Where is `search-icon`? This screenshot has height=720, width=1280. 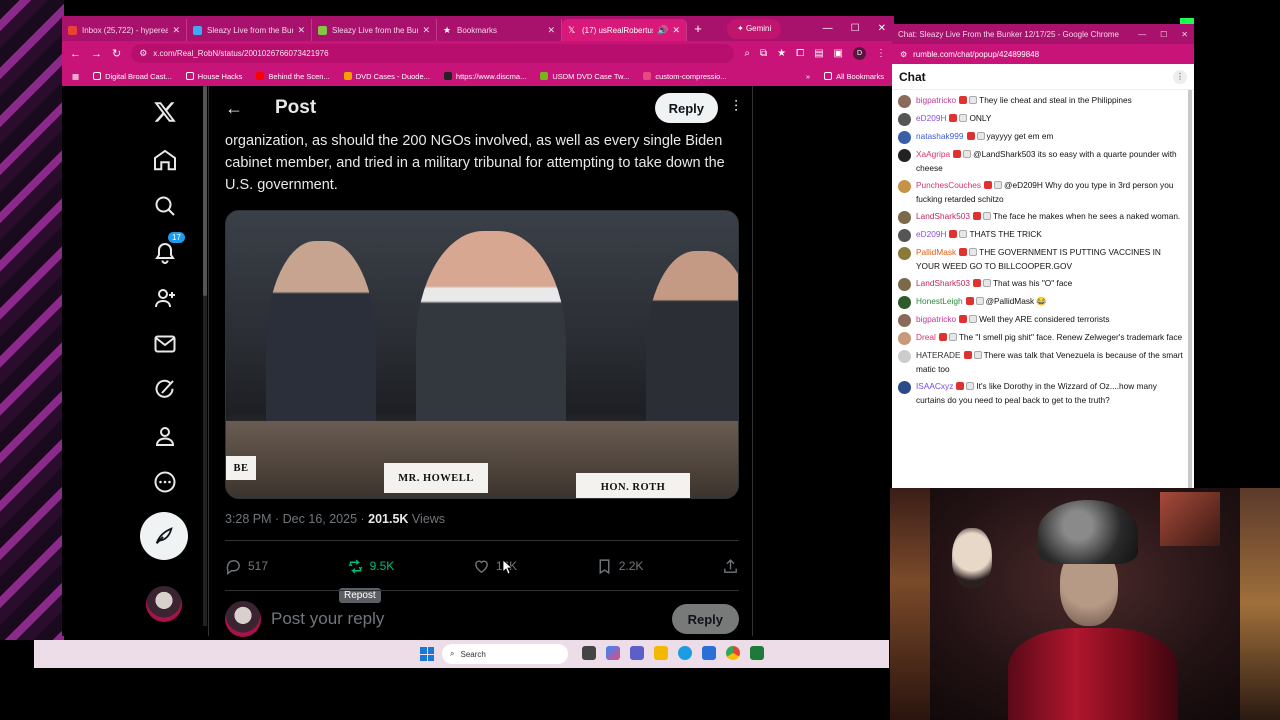
search-icon is located at coordinates (164, 206).